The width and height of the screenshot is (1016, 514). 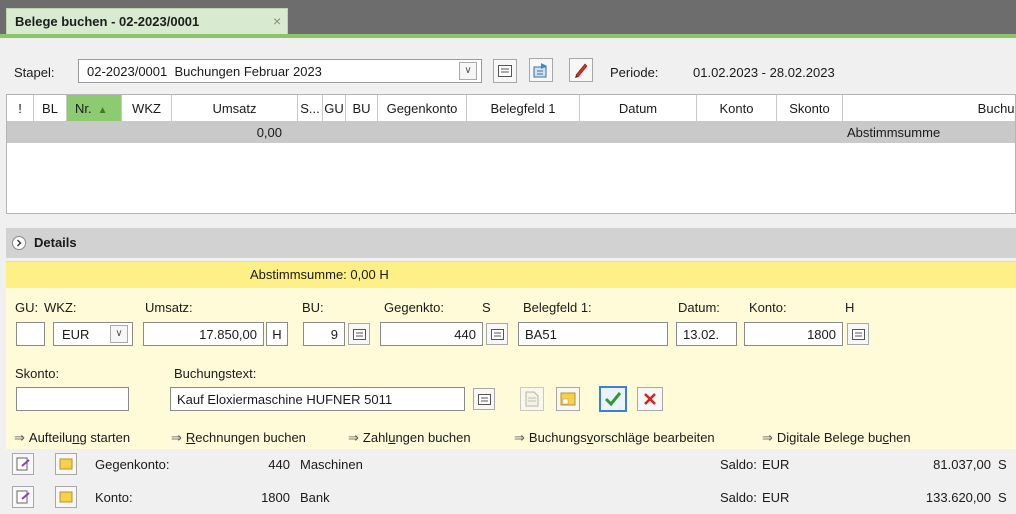 What do you see at coordinates (638, 108) in the screenshot?
I see `col-header-datum: Datum` at bounding box center [638, 108].